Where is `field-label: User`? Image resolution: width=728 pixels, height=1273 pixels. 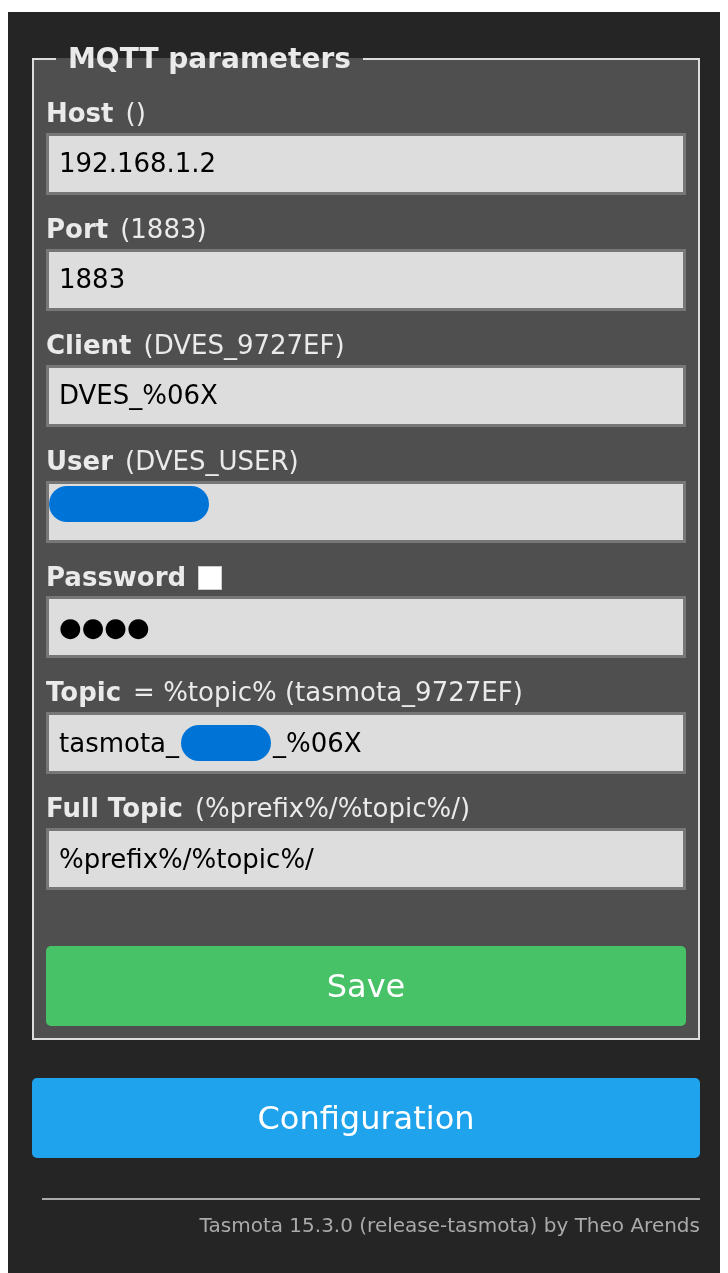 field-label: User is located at coordinates (80, 461).